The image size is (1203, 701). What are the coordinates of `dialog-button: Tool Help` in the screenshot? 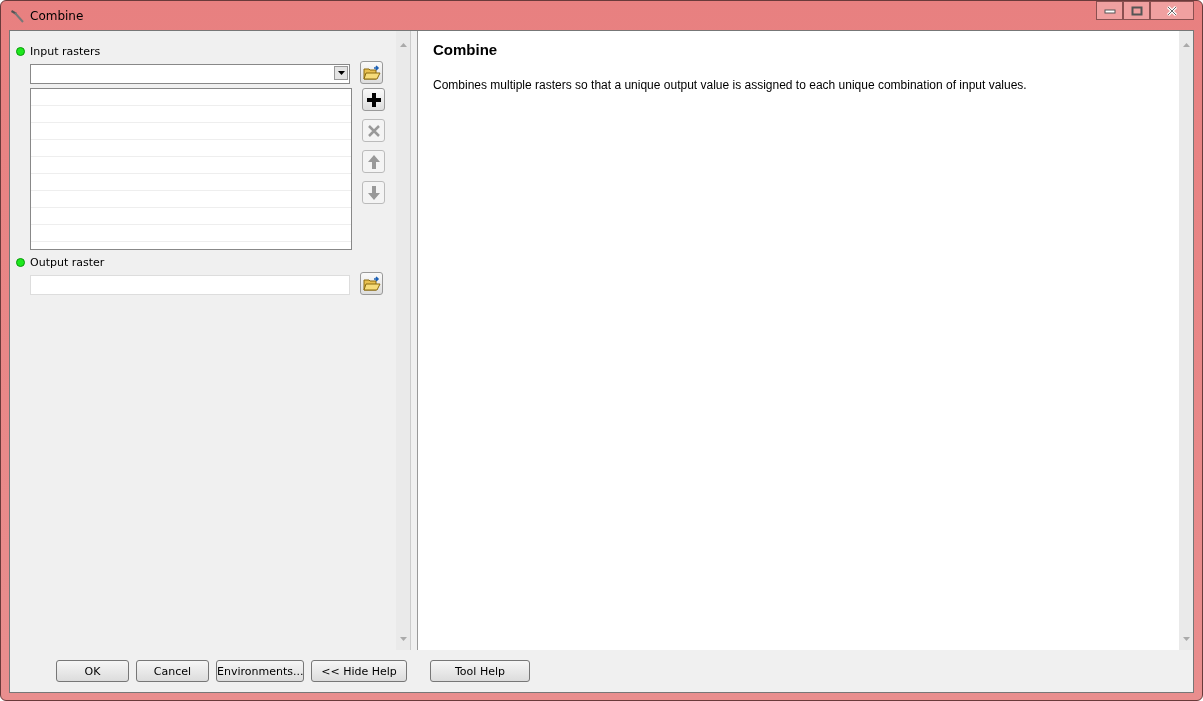 It's located at (480, 671).